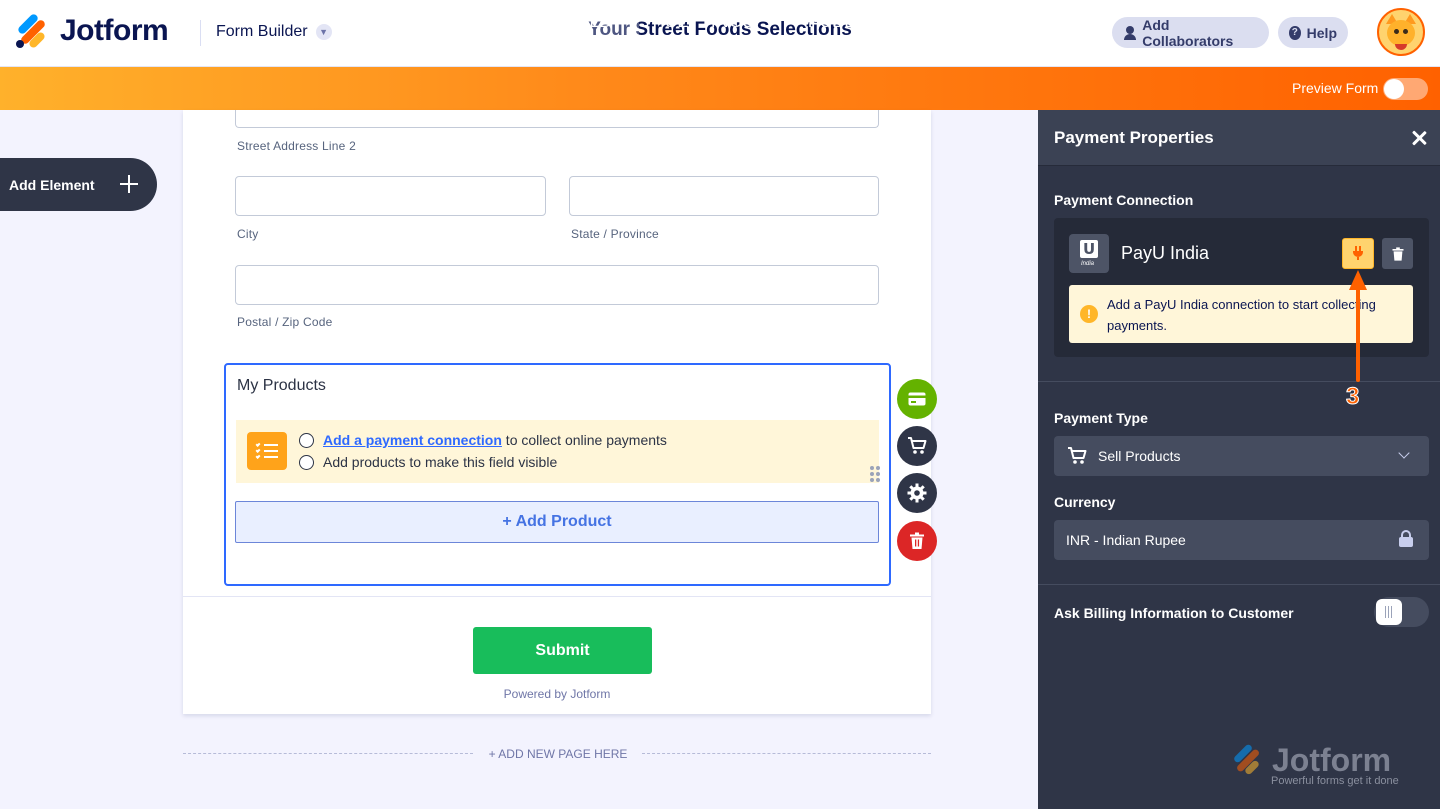  I want to click on state-province-input, so click(724, 196).